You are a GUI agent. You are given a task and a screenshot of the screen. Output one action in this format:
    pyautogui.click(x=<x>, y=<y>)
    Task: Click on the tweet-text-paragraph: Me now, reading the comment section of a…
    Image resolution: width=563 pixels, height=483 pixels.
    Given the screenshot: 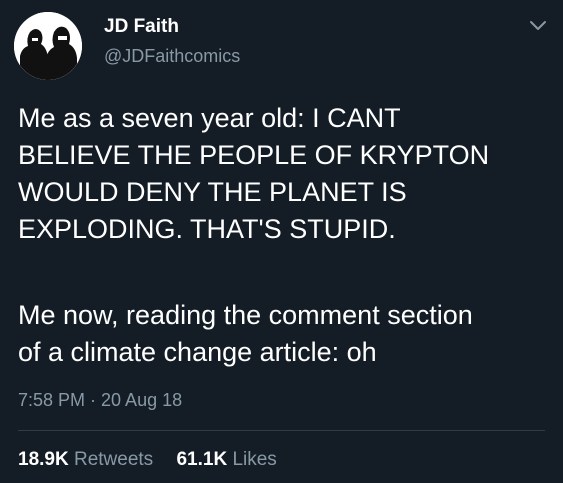 What is the action you would take?
    pyautogui.click(x=245, y=333)
    